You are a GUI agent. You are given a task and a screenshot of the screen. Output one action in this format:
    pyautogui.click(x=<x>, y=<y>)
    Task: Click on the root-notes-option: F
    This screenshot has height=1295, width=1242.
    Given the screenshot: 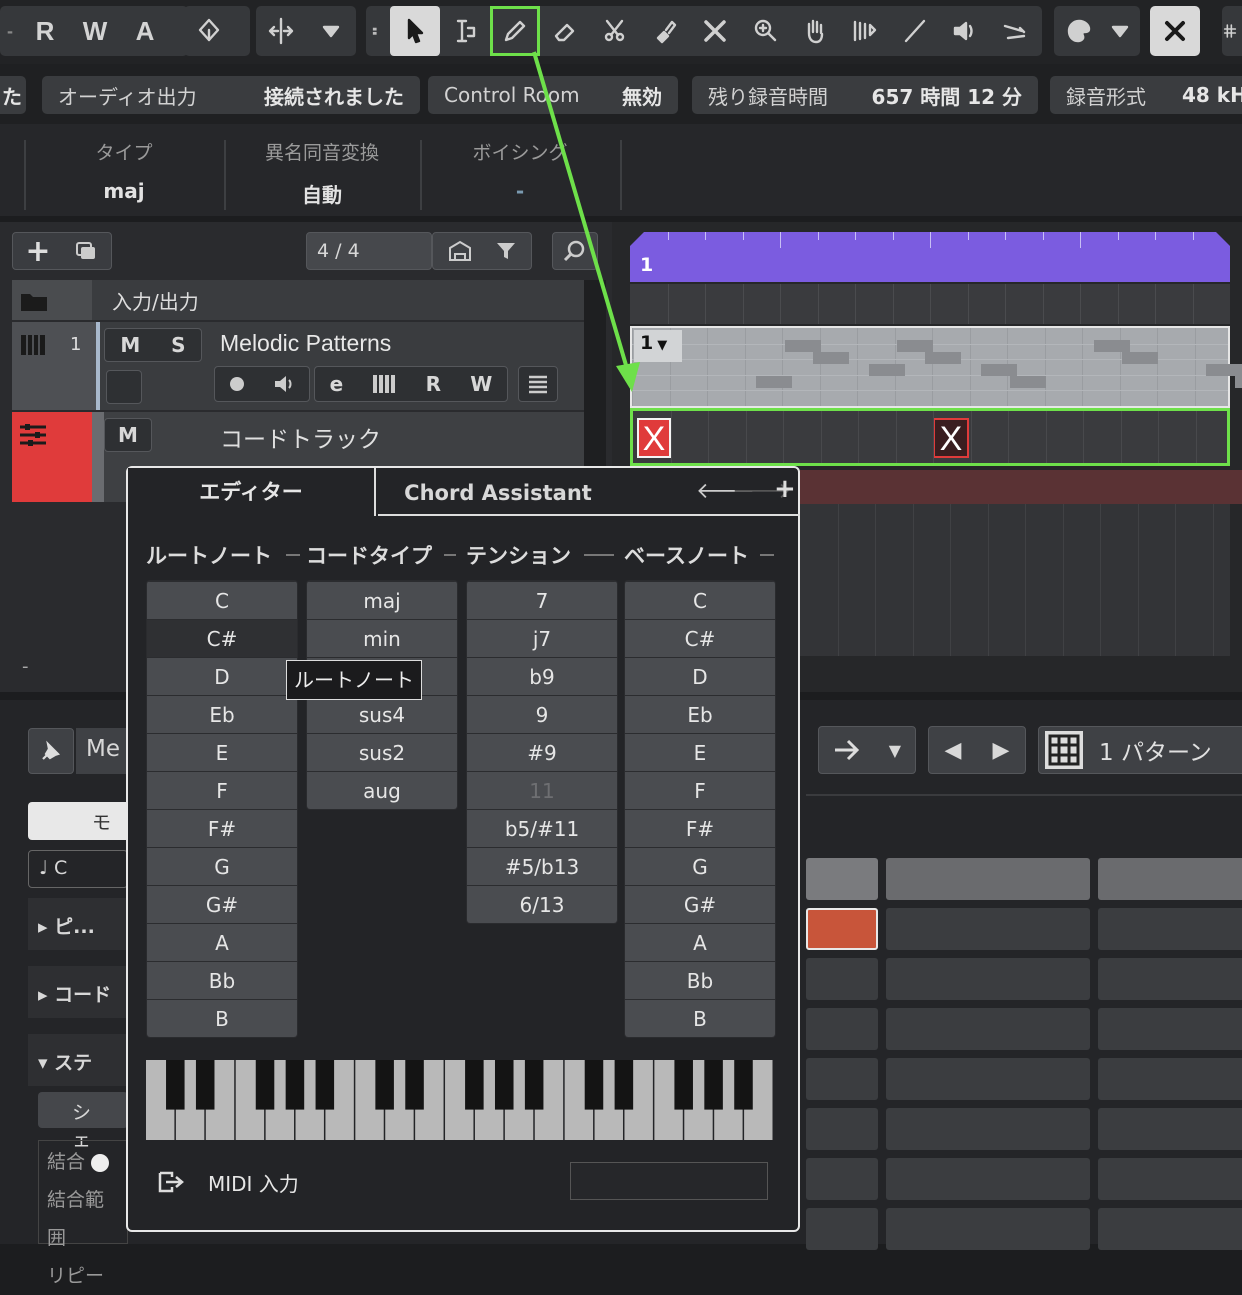 What is the action you would take?
    pyautogui.click(x=222, y=790)
    